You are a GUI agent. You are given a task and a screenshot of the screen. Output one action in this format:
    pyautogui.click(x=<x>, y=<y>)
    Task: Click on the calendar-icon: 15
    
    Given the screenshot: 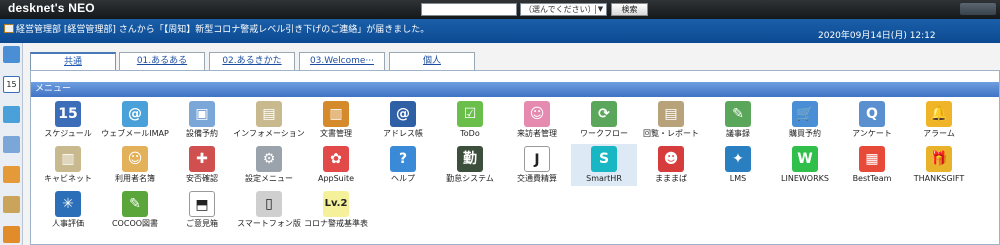 What is the action you would take?
    pyautogui.click(x=11, y=84)
    